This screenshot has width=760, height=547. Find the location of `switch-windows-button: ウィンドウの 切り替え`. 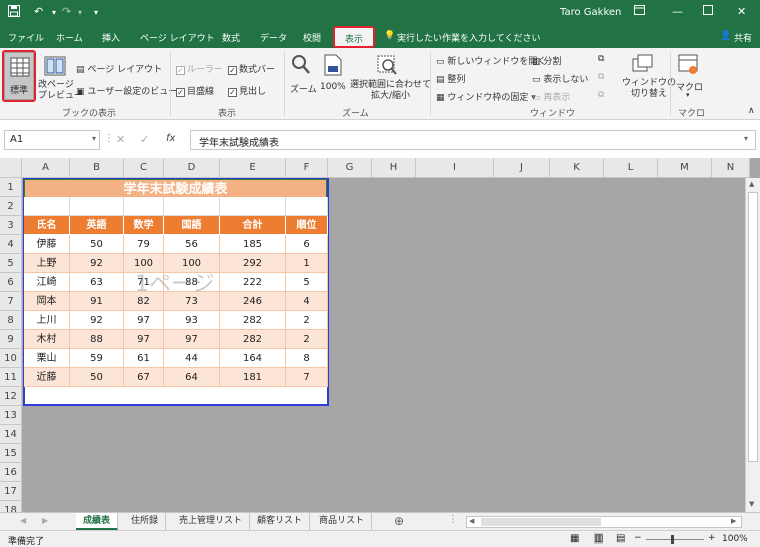

switch-windows-button: ウィンドウの 切り替え is located at coordinates (647, 77).